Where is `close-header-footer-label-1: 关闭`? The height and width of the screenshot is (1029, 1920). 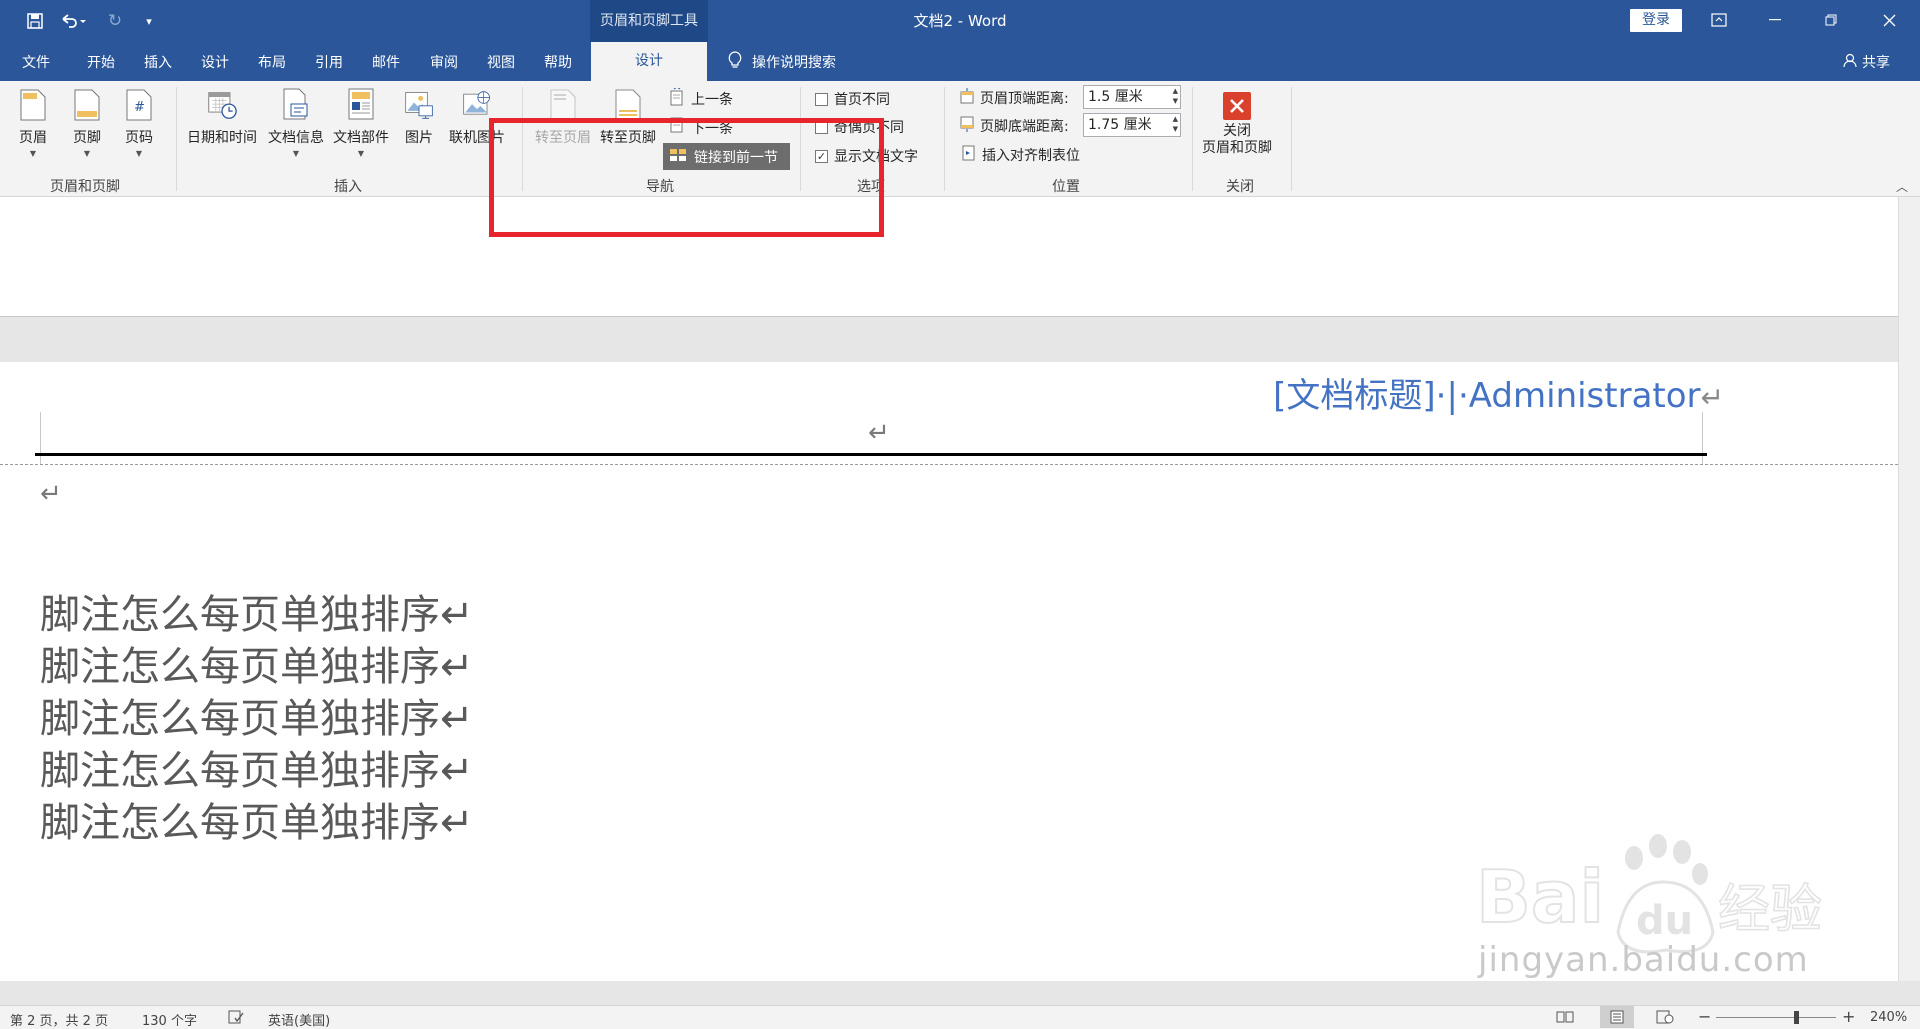
close-header-footer-label-1: 关闭 is located at coordinates (1237, 131).